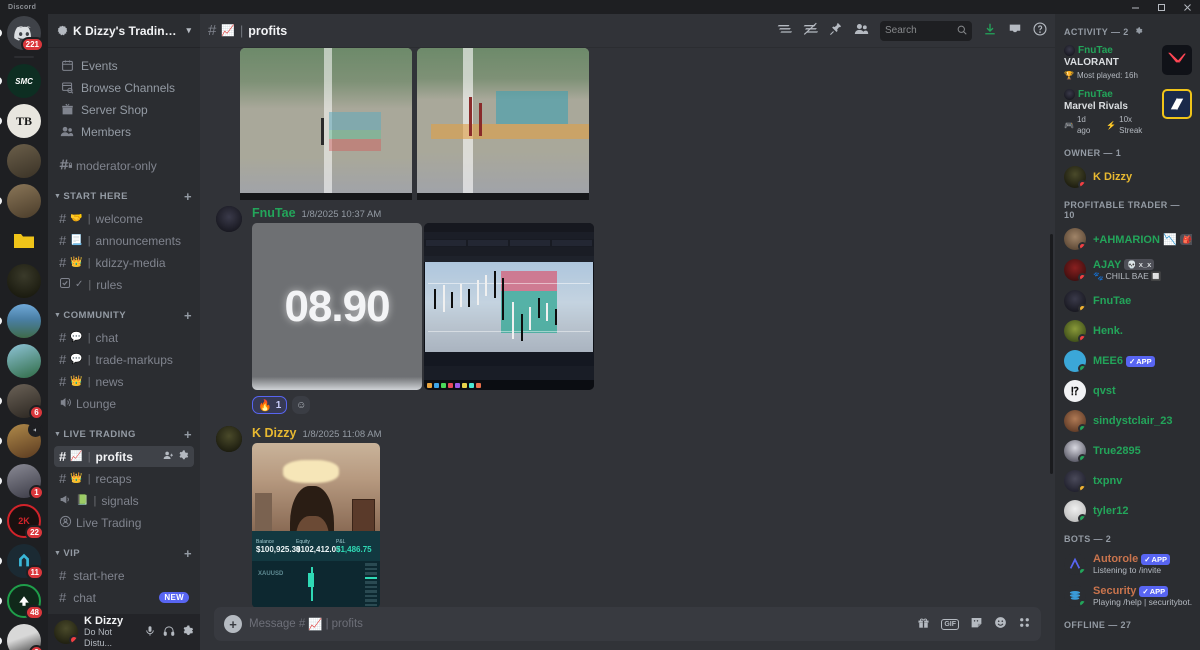  Describe the element at coordinates (1051, 354) in the screenshot. I see `message-scrollbar` at that location.